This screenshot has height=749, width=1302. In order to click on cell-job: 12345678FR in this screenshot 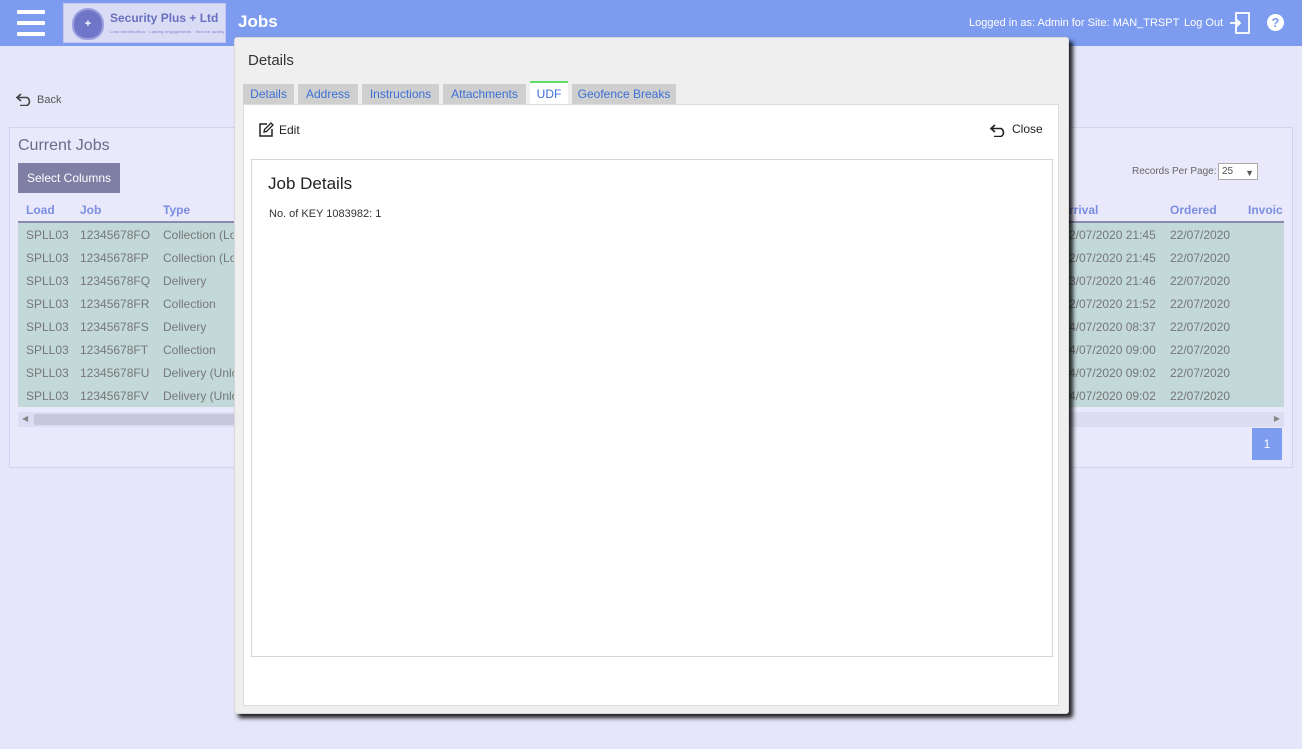, I will do `click(115, 304)`.